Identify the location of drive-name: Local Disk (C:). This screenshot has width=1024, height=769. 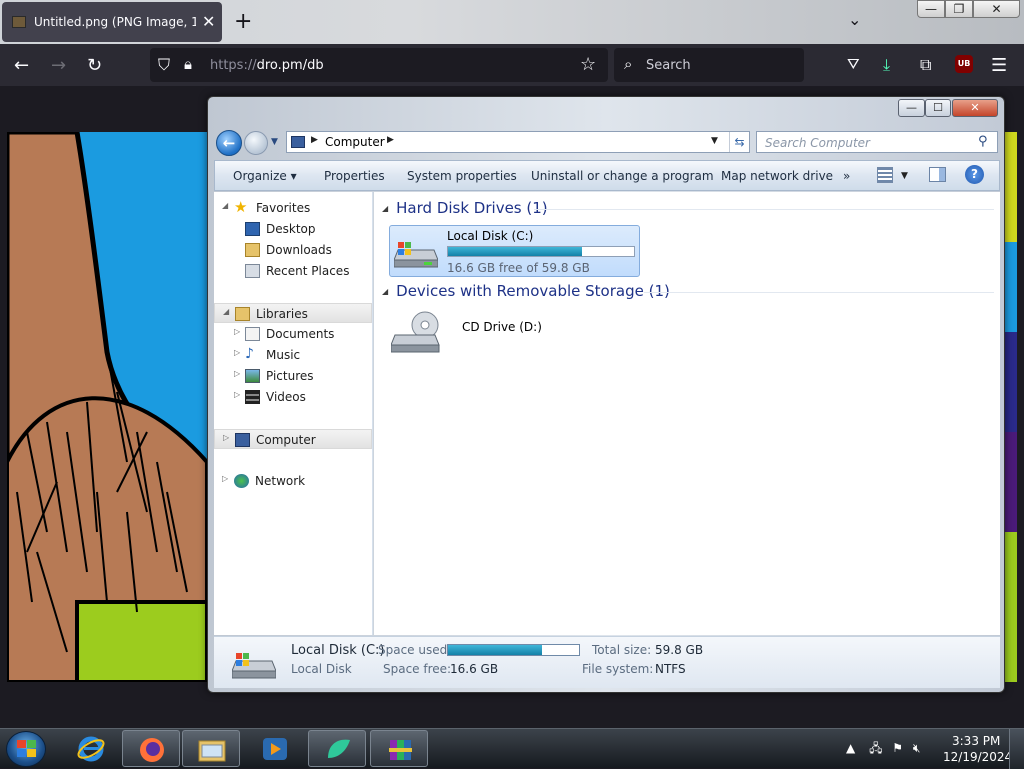
(490, 236).